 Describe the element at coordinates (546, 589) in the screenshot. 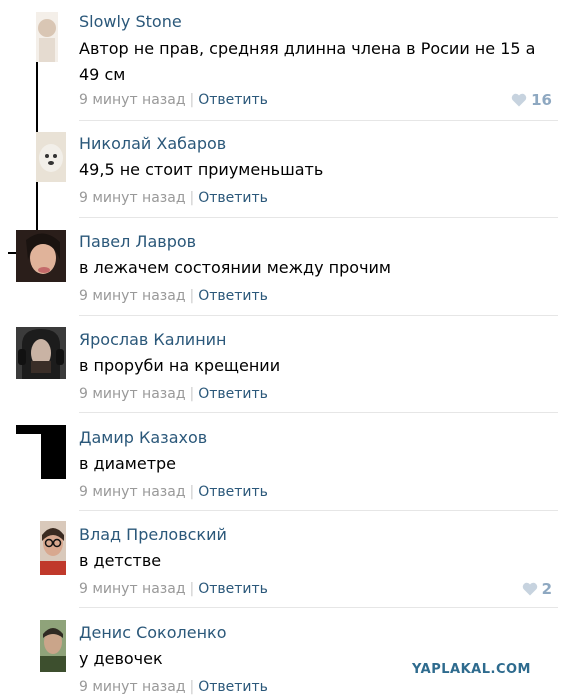

I see `like-count: 2` at that location.